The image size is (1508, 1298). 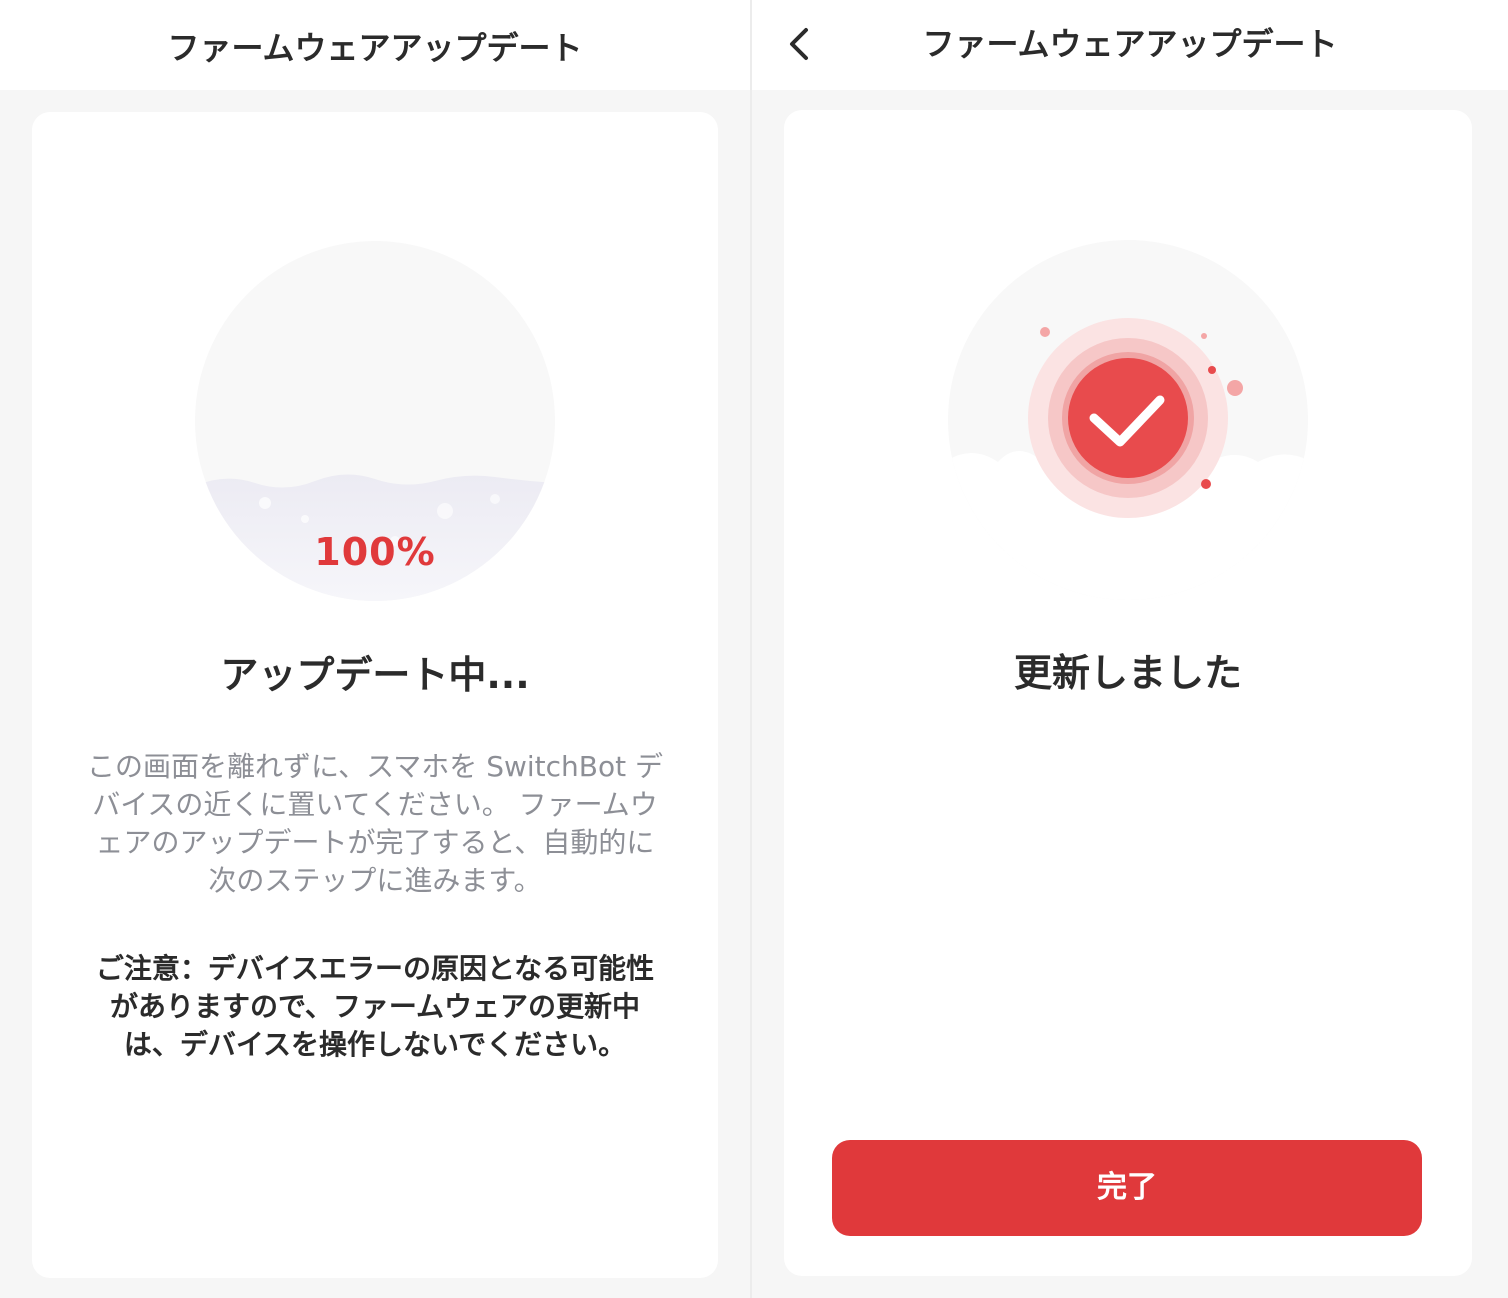 What do you see at coordinates (1127, 1188) in the screenshot?
I see `done-button: 完了` at bounding box center [1127, 1188].